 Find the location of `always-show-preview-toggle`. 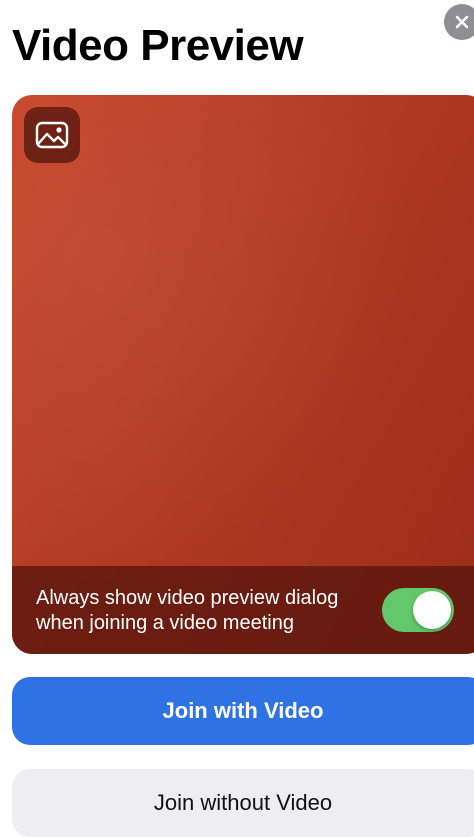

always-show-preview-toggle is located at coordinates (418, 610).